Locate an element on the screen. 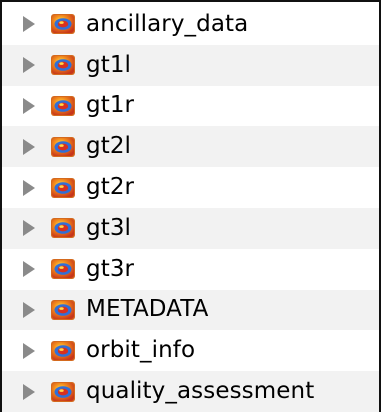 The height and width of the screenshot is (416, 385). tree-row-quality-assessment: quality_assessment is located at coordinates (190, 391).